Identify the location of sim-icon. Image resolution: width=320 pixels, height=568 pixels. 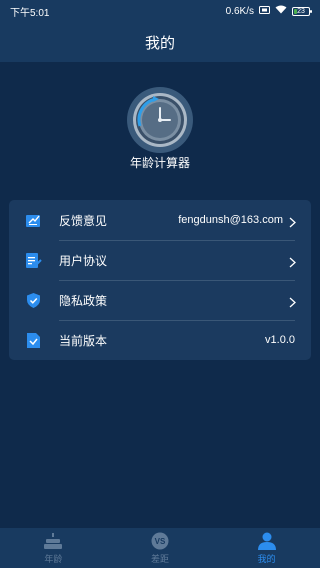
(264, 11).